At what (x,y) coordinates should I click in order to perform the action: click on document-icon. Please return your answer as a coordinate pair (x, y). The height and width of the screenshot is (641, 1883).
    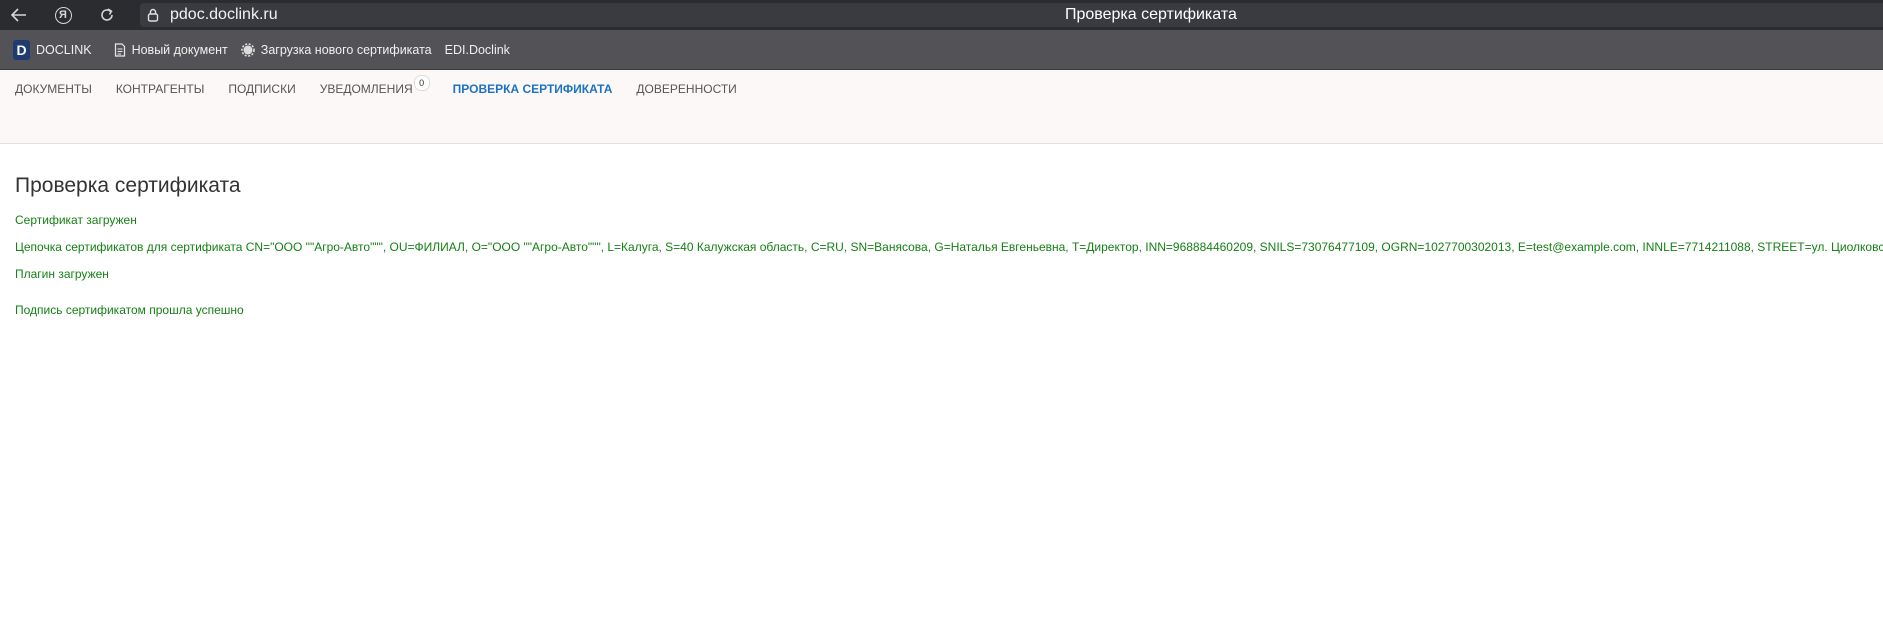
    Looking at the image, I should click on (120, 49).